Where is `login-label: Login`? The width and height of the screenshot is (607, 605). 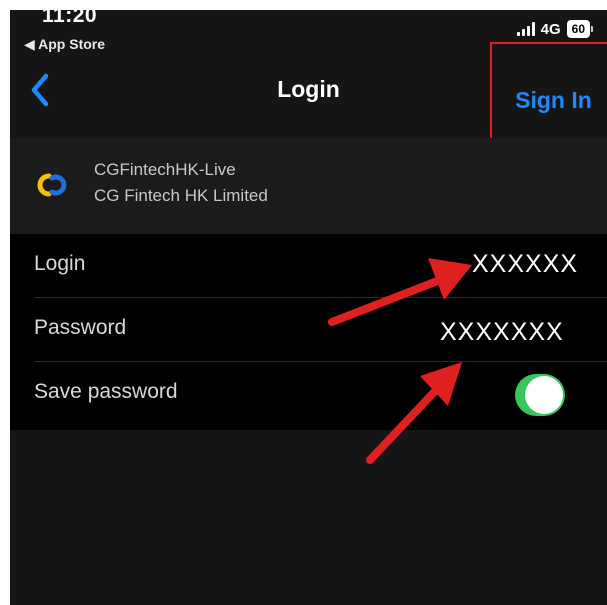
login-label: Login is located at coordinates (60, 263).